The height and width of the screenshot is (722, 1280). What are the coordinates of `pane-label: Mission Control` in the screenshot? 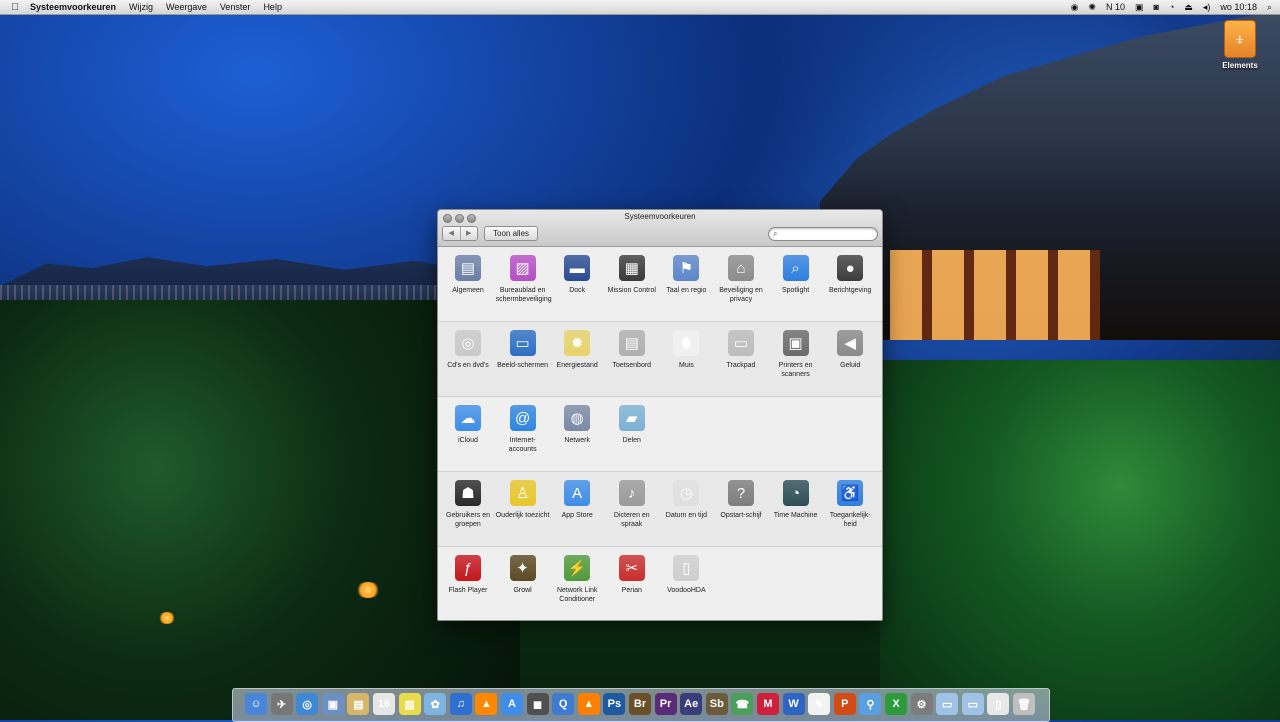 It's located at (631, 290).